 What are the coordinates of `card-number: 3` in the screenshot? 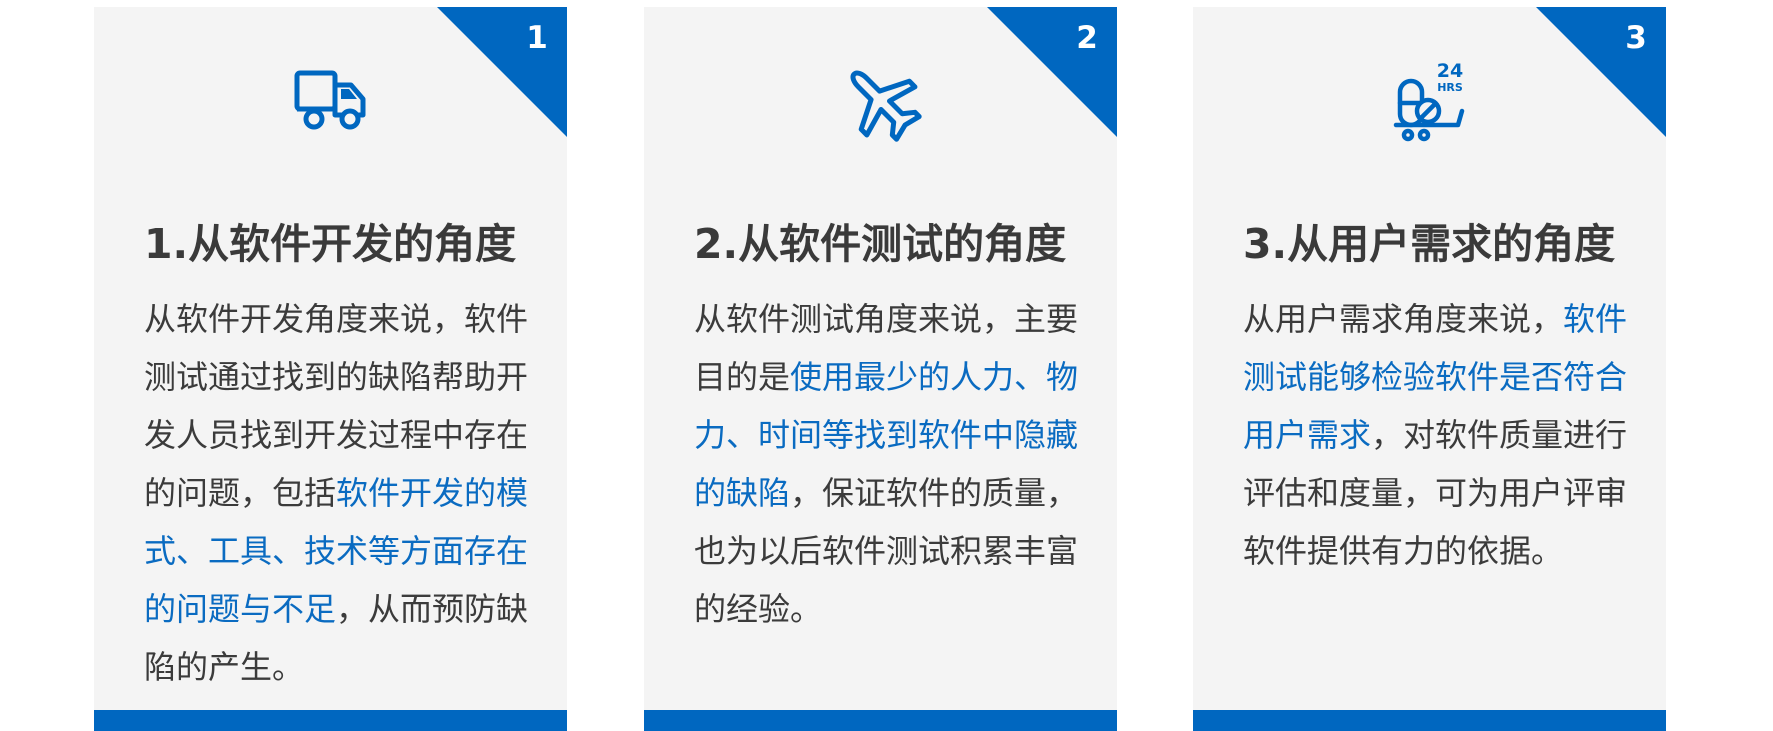 It's located at (1636, 38).